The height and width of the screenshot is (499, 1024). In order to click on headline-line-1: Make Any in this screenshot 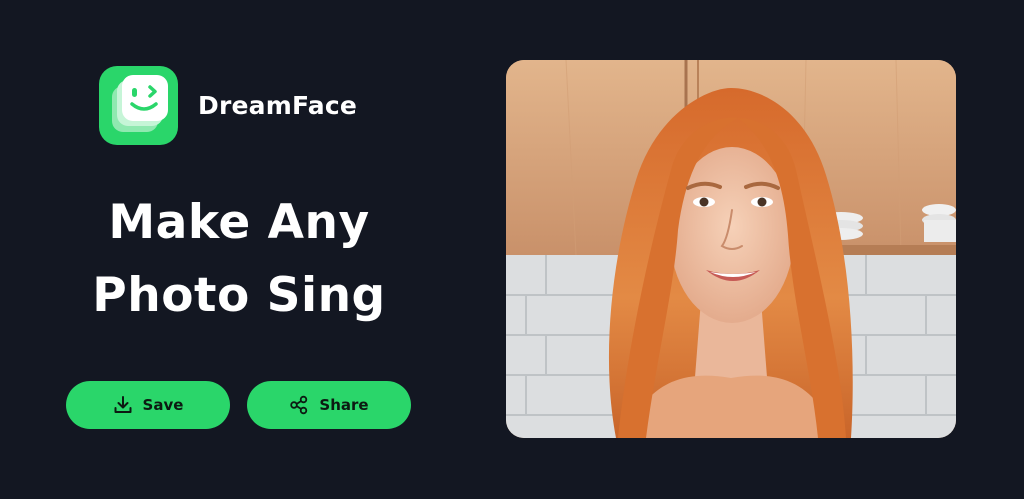, I will do `click(239, 222)`.